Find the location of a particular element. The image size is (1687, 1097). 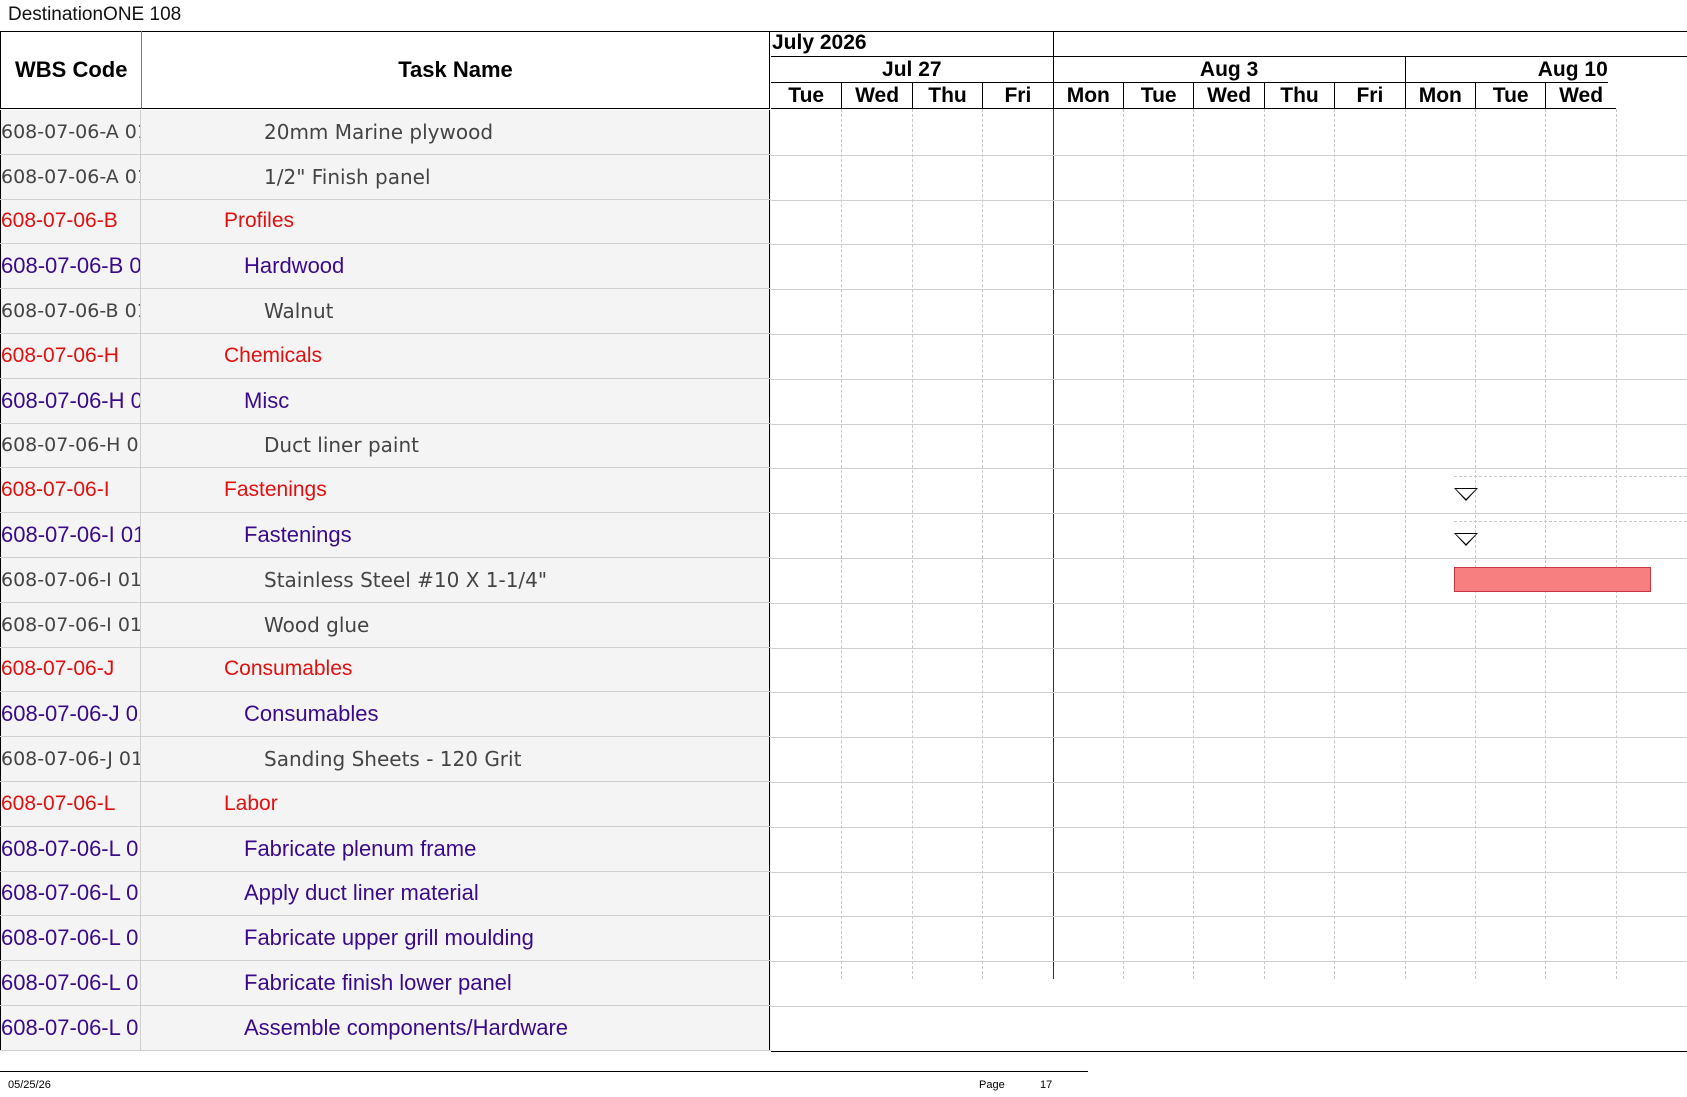

table-row: 608-07-06-B 01 Walnut is located at coordinates (385, 311).